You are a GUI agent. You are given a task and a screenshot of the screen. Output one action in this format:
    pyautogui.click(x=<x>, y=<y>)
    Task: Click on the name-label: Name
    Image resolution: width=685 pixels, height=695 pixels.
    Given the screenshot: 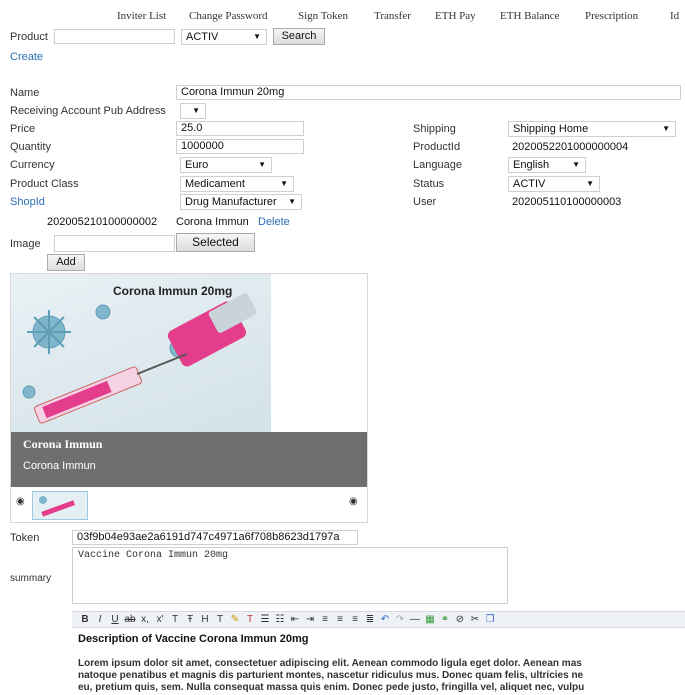 What is the action you would take?
    pyautogui.click(x=25, y=93)
    